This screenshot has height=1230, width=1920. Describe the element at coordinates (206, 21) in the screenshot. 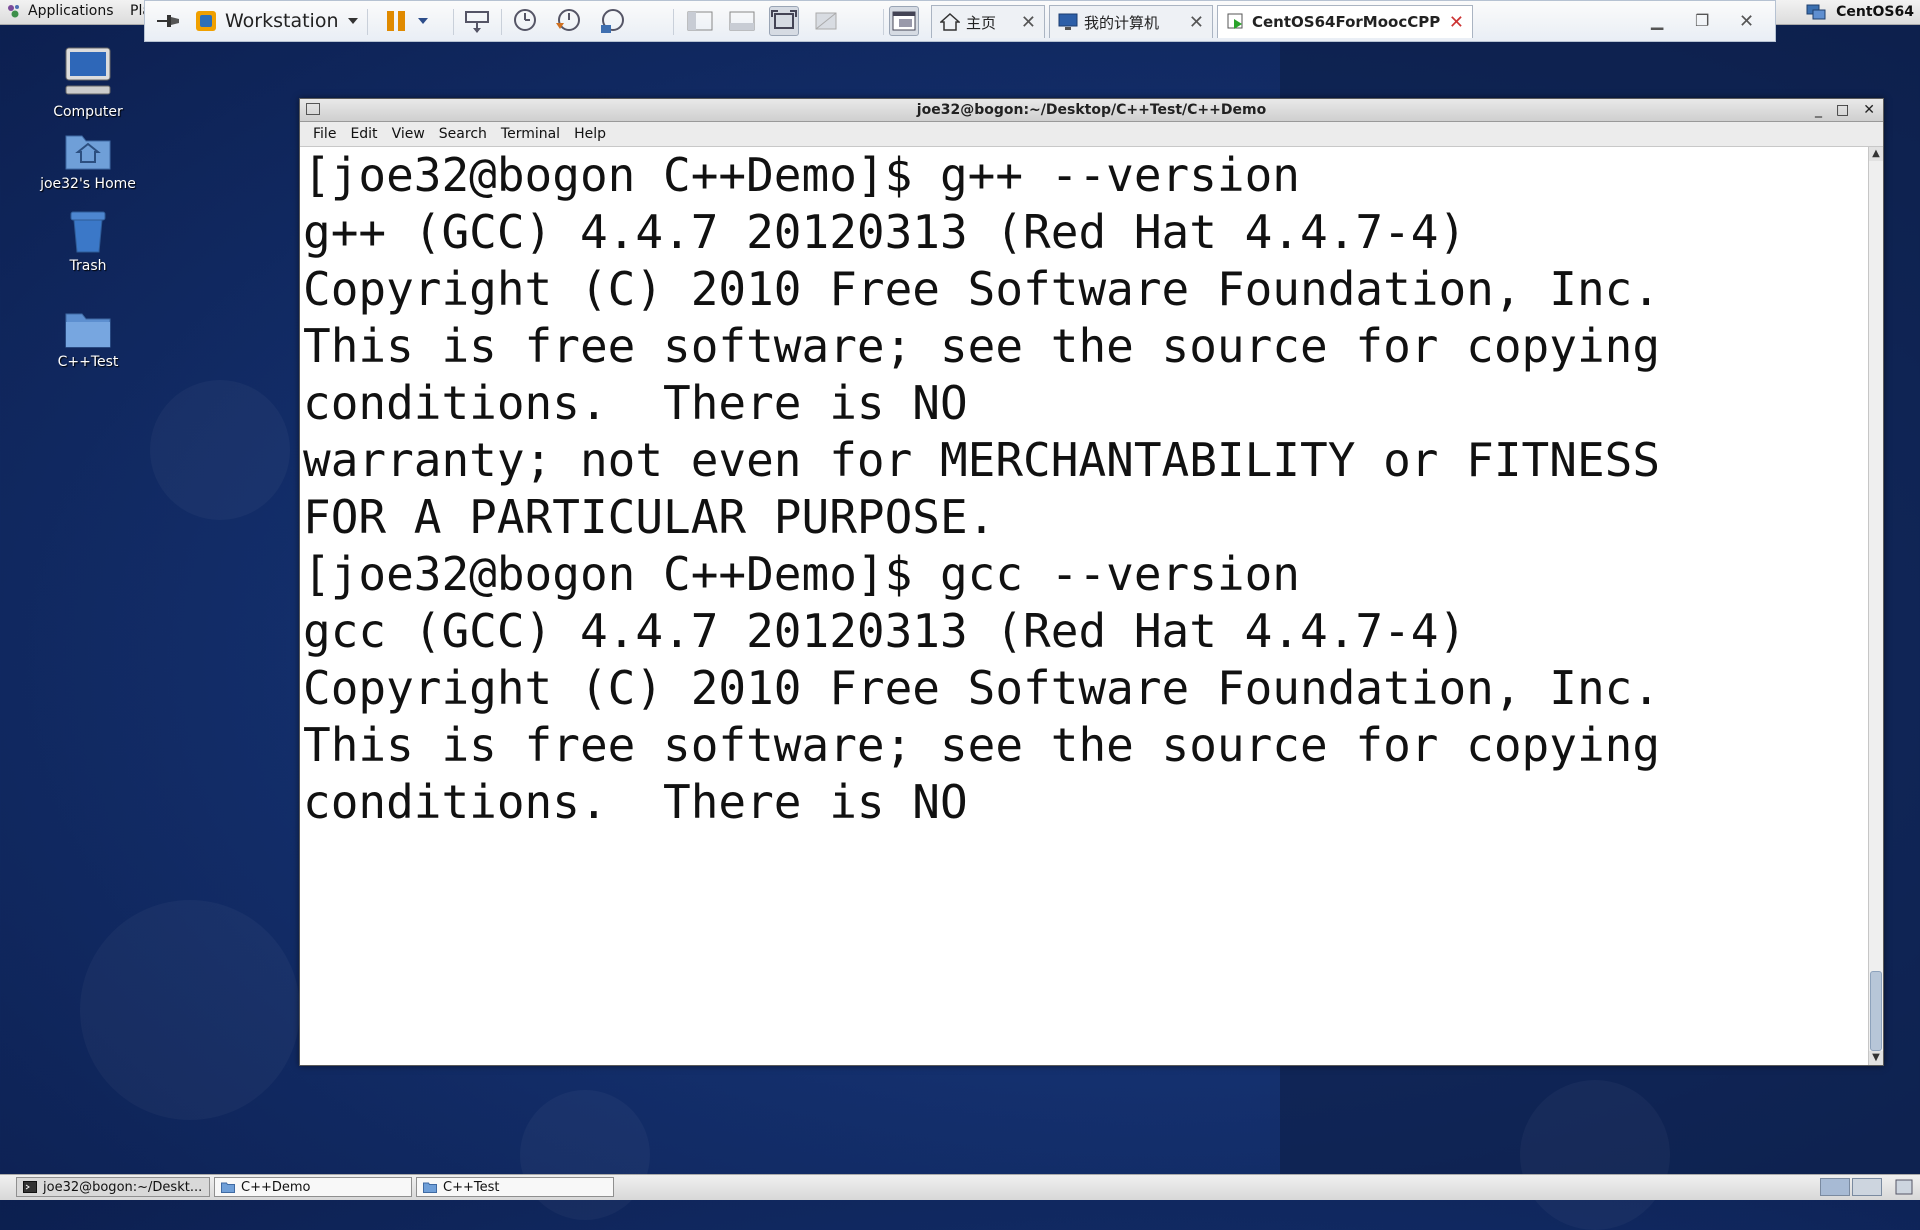

I see `vmware-logo-icon` at that location.